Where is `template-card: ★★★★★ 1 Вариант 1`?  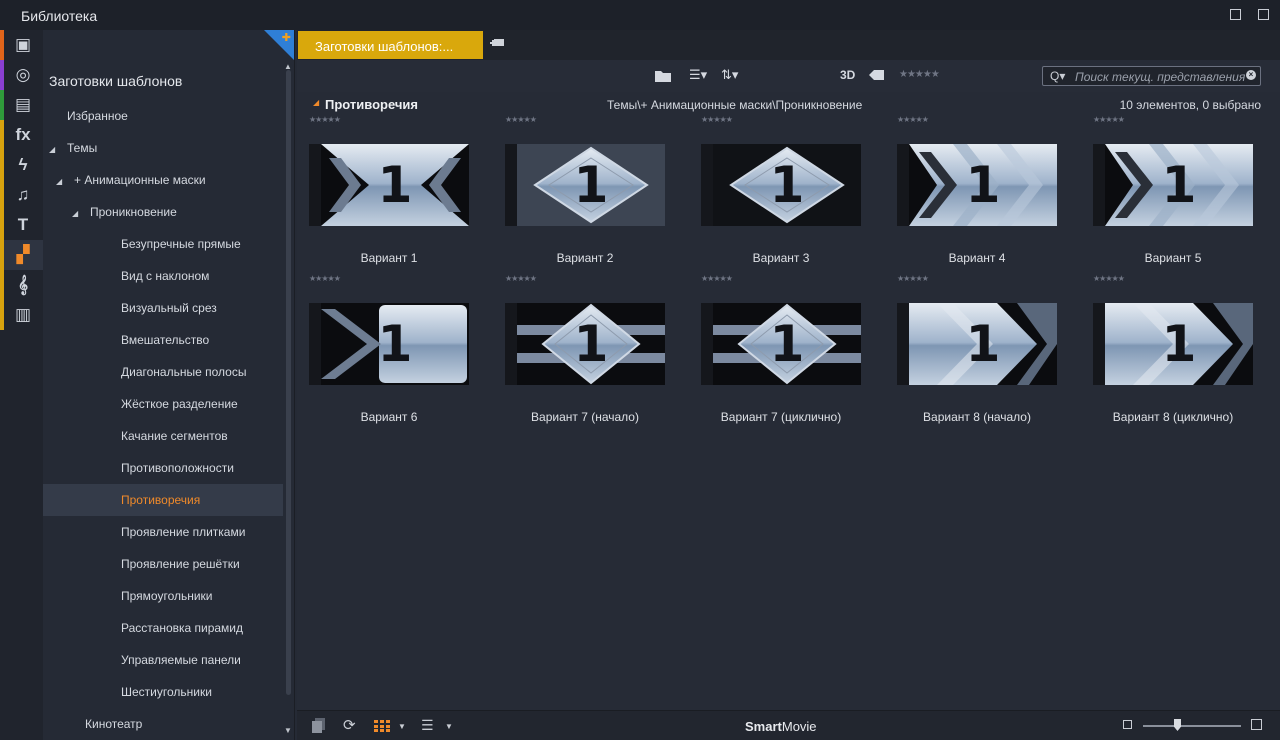
template-card: ★★★★★ 1 Вариант 1 is located at coordinates (395, 191).